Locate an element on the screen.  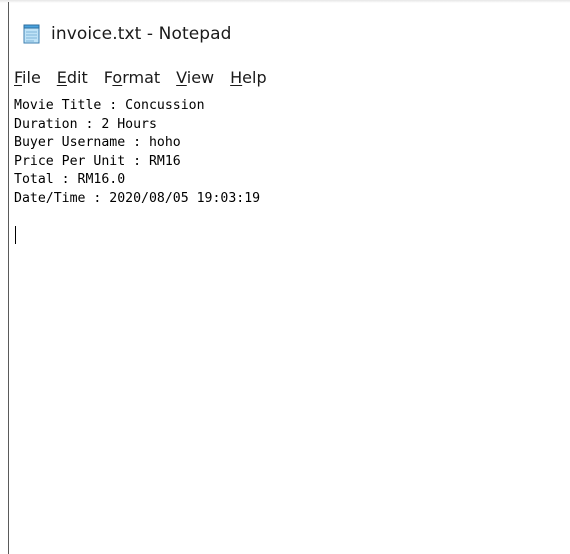
menu-file-accel: F is located at coordinates (18, 77).